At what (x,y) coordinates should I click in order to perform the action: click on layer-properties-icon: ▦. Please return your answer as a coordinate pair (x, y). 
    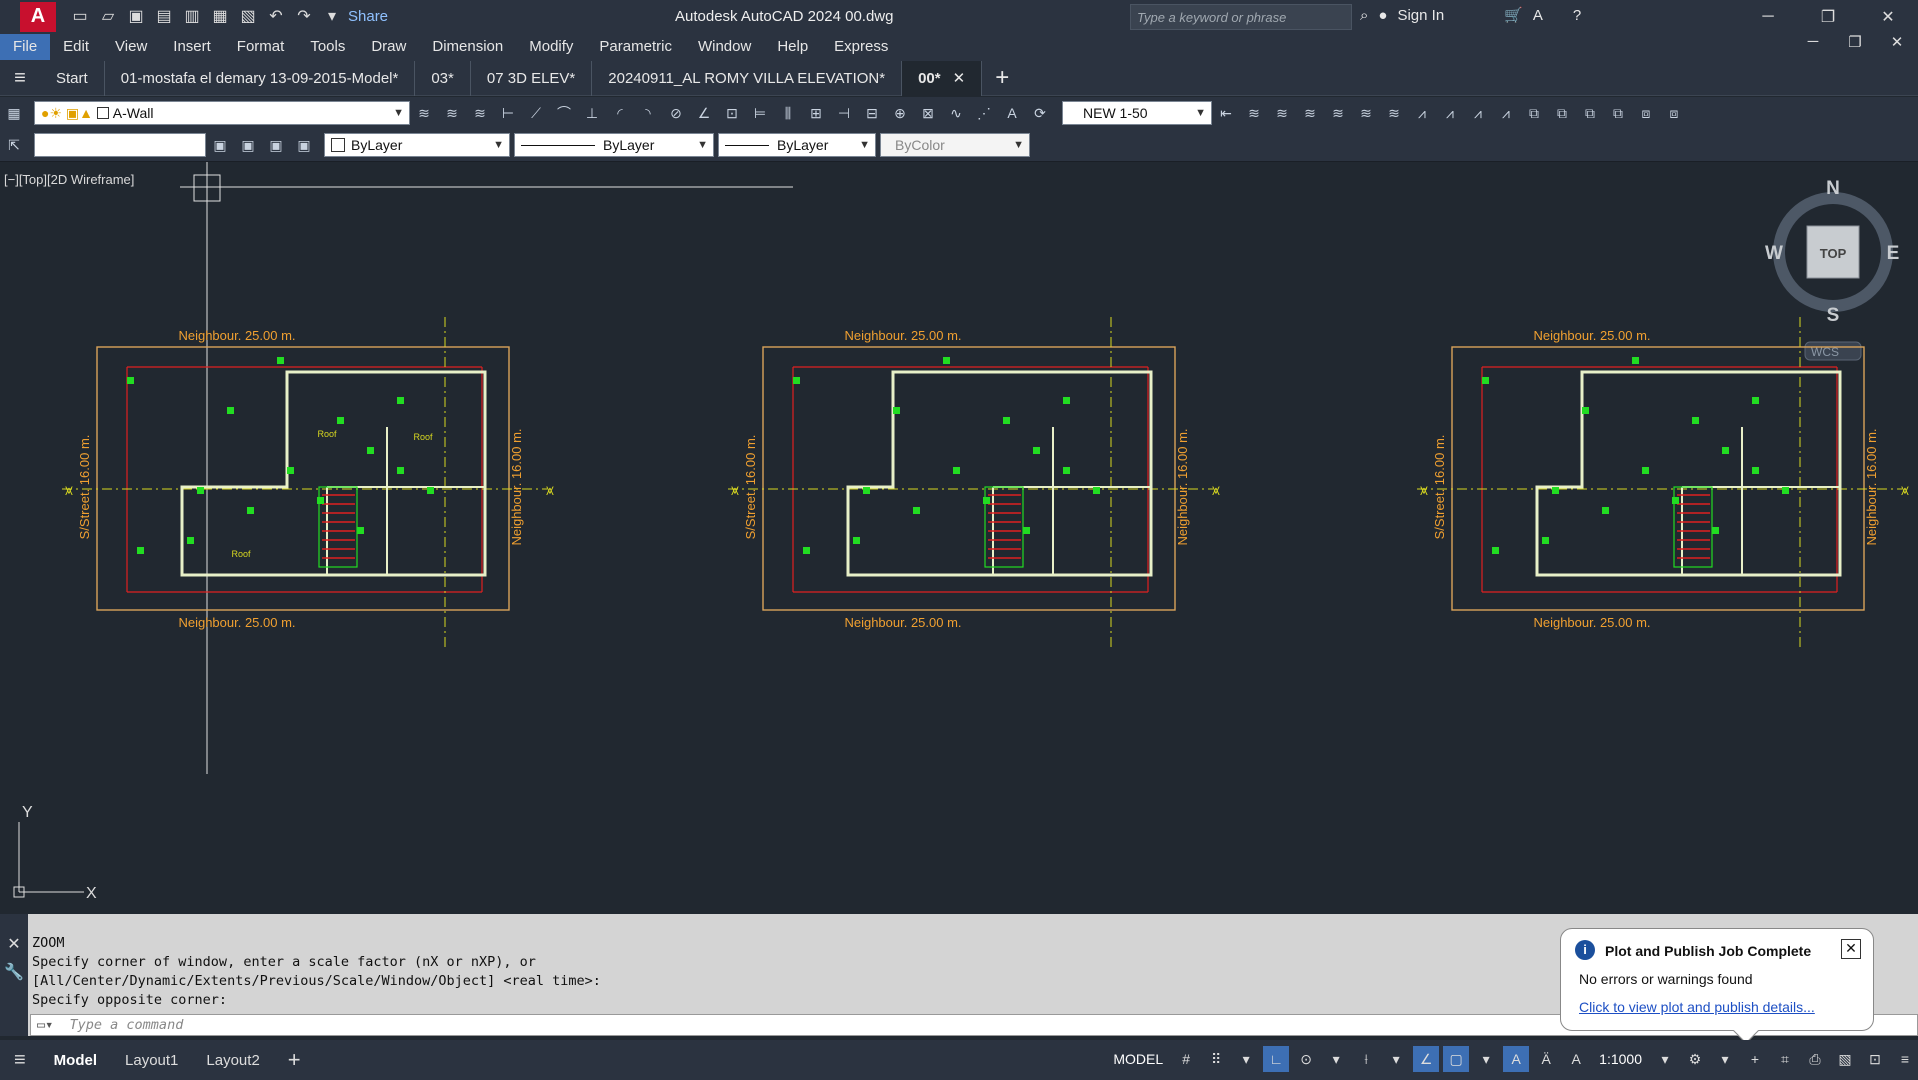
    Looking at the image, I should click on (14, 113).